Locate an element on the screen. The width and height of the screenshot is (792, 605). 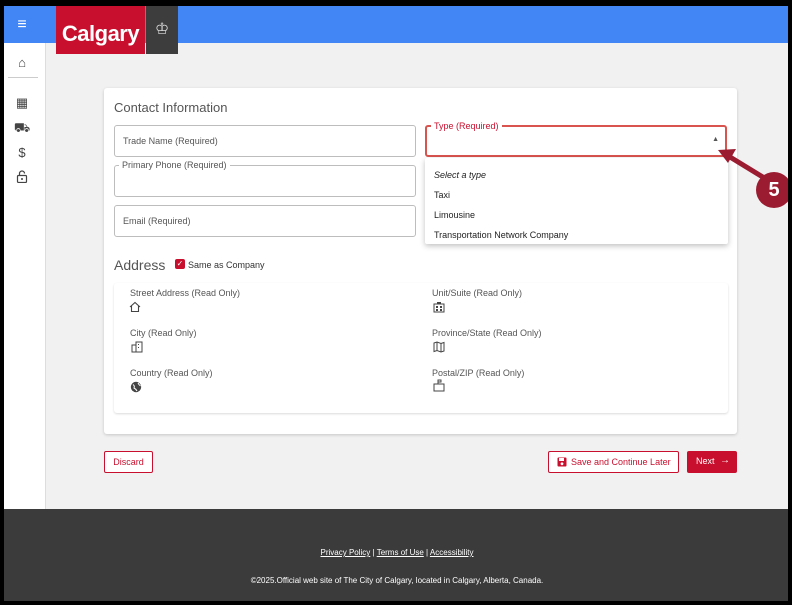
email-placeholder: Email (Required) is located at coordinates (157, 221).